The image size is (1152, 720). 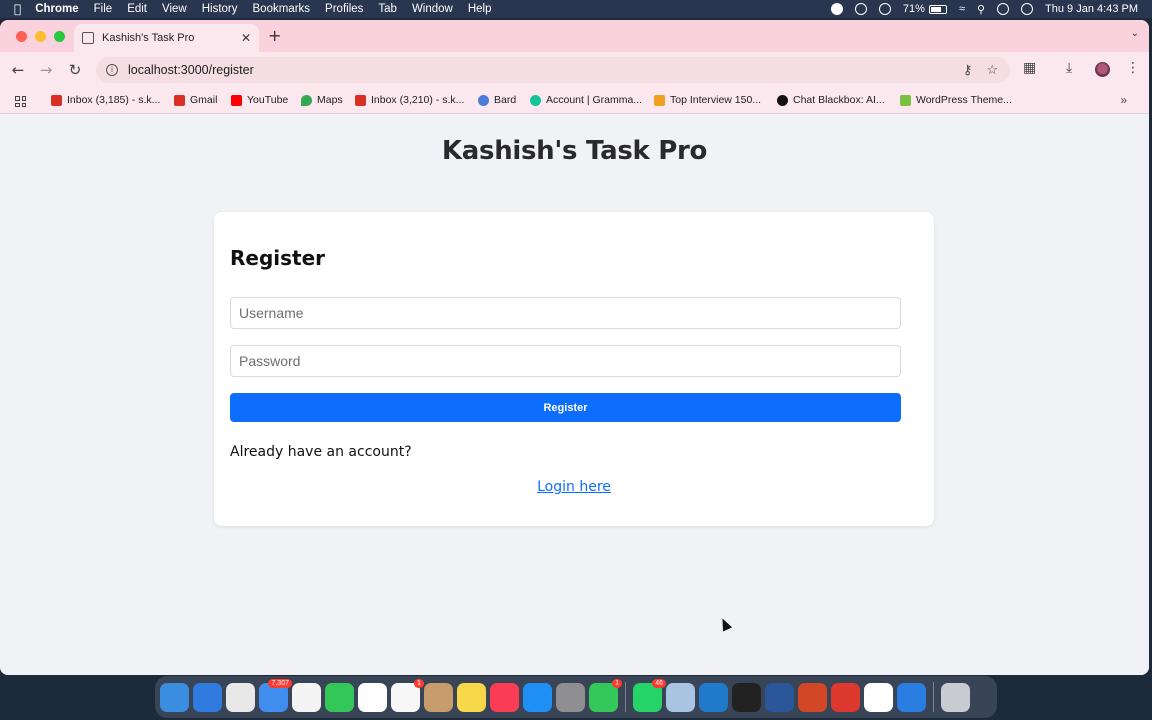 I want to click on spotlight-search-icon: ⚲, so click(x=981, y=9).